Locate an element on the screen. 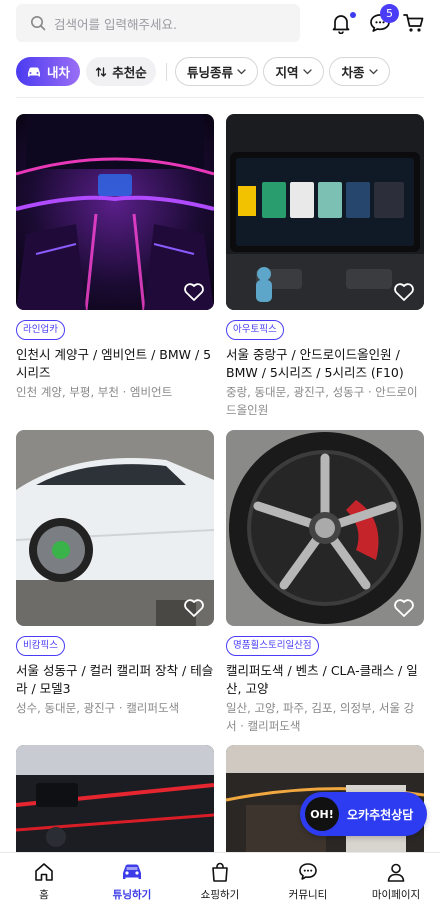 The width and height of the screenshot is (440, 906). sort-label: 추천순 is located at coordinates (129, 72).